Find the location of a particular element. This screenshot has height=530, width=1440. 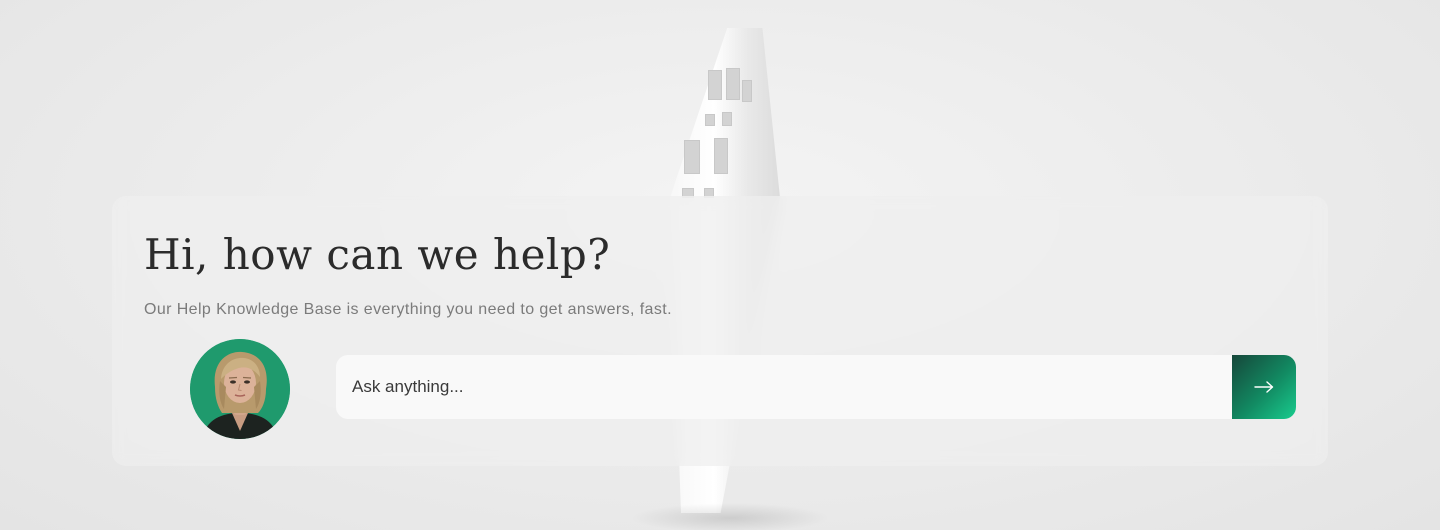

avatar is located at coordinates (240, 389).